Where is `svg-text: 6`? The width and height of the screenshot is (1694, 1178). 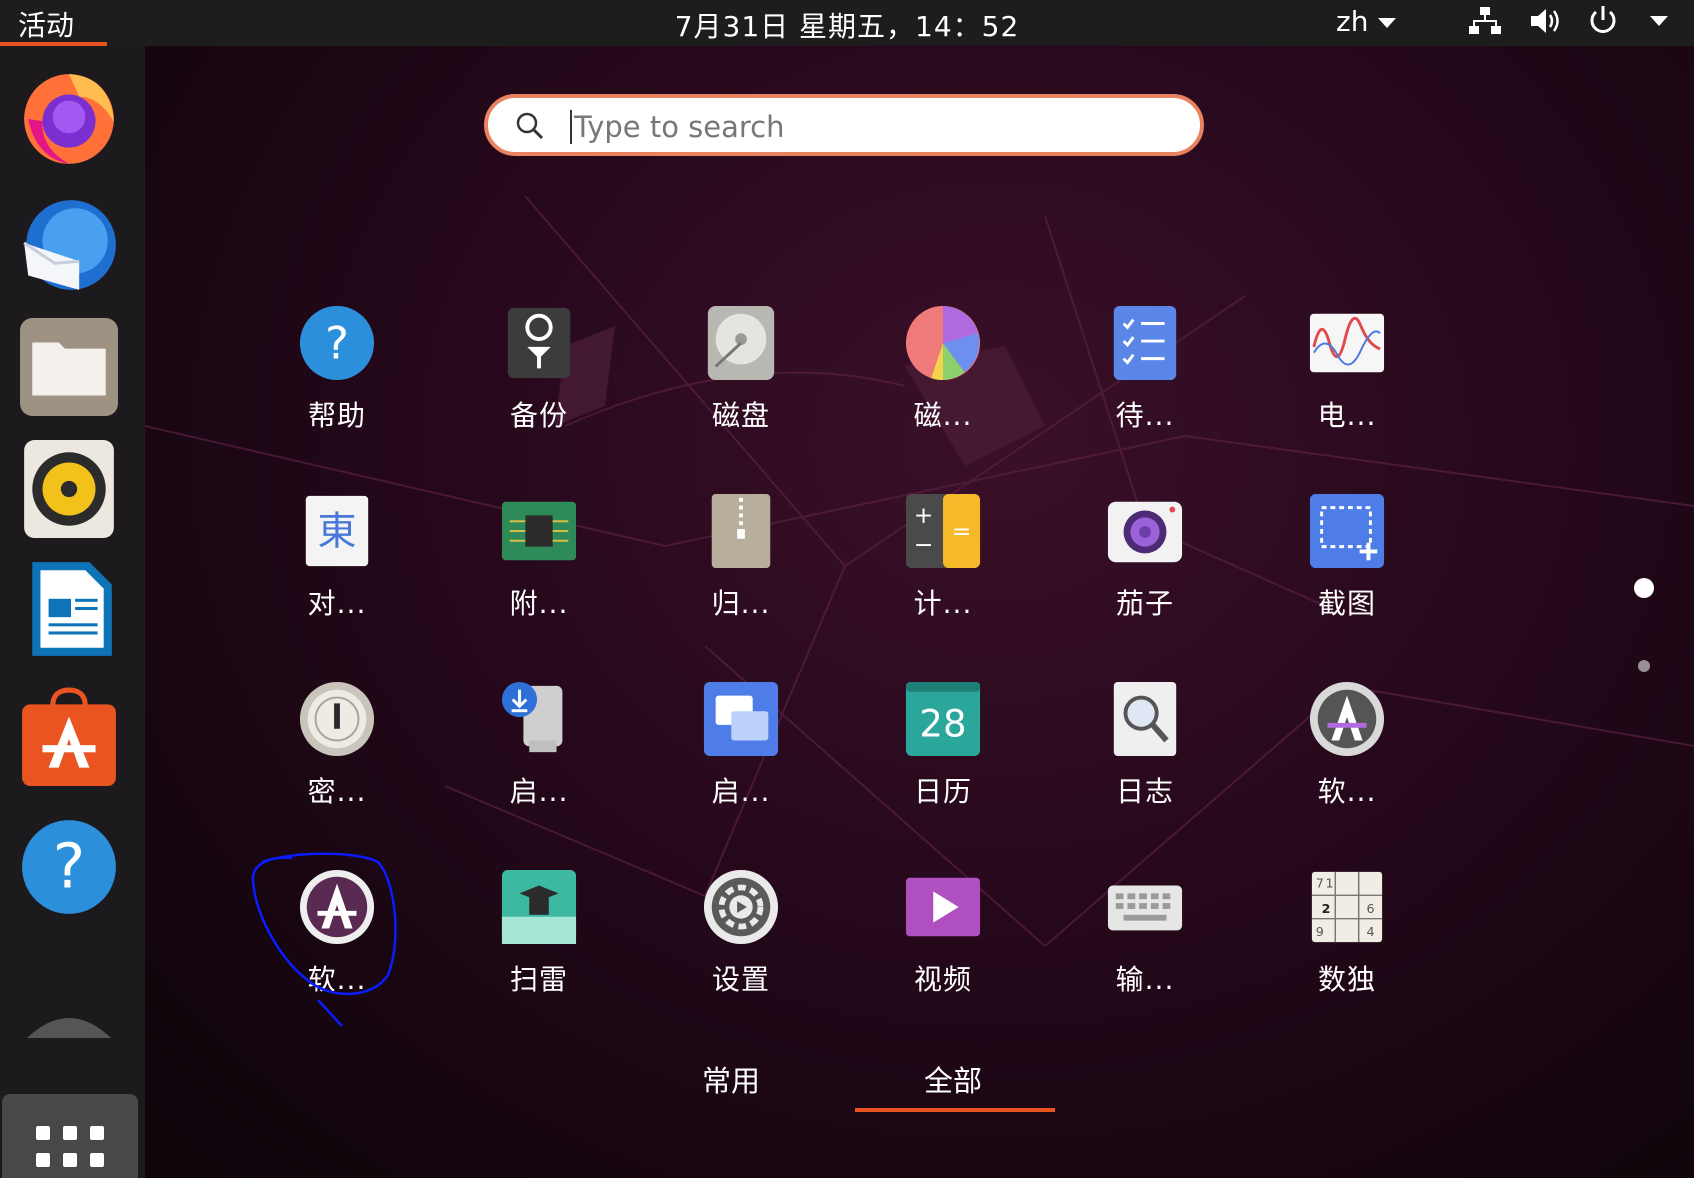 svg-text: 6 is located at coordinates (1371, 908).